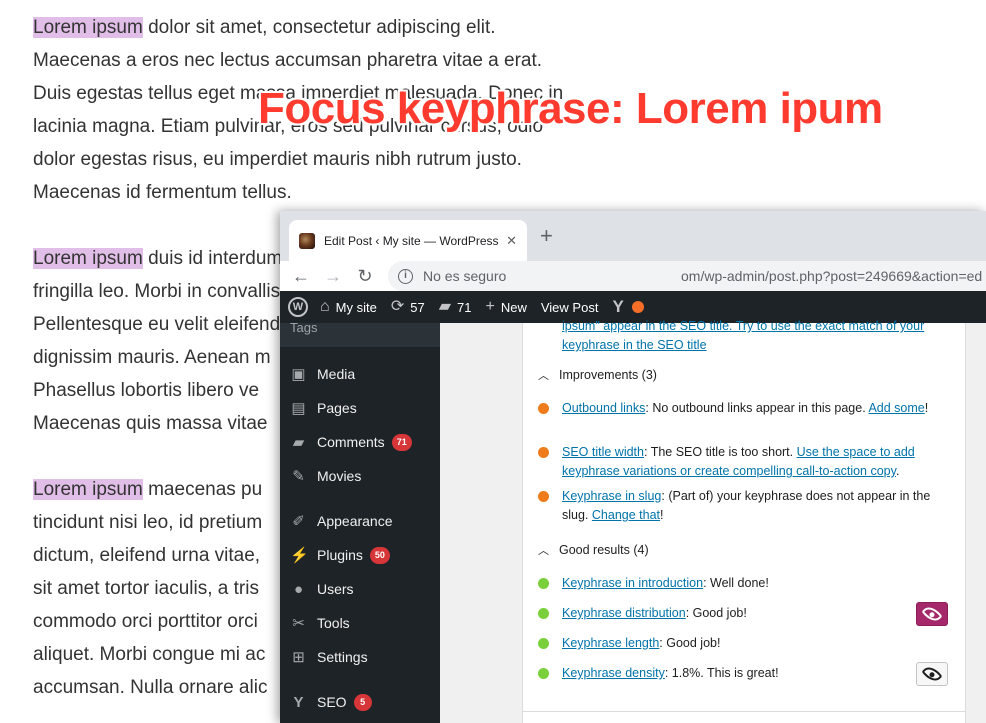 Image resolution: width=986 pixels, height=723 pixels. Describe the element at coordinates (298, 307) in the screenshot. I see `wordpress-logo-icon: W` at that location.